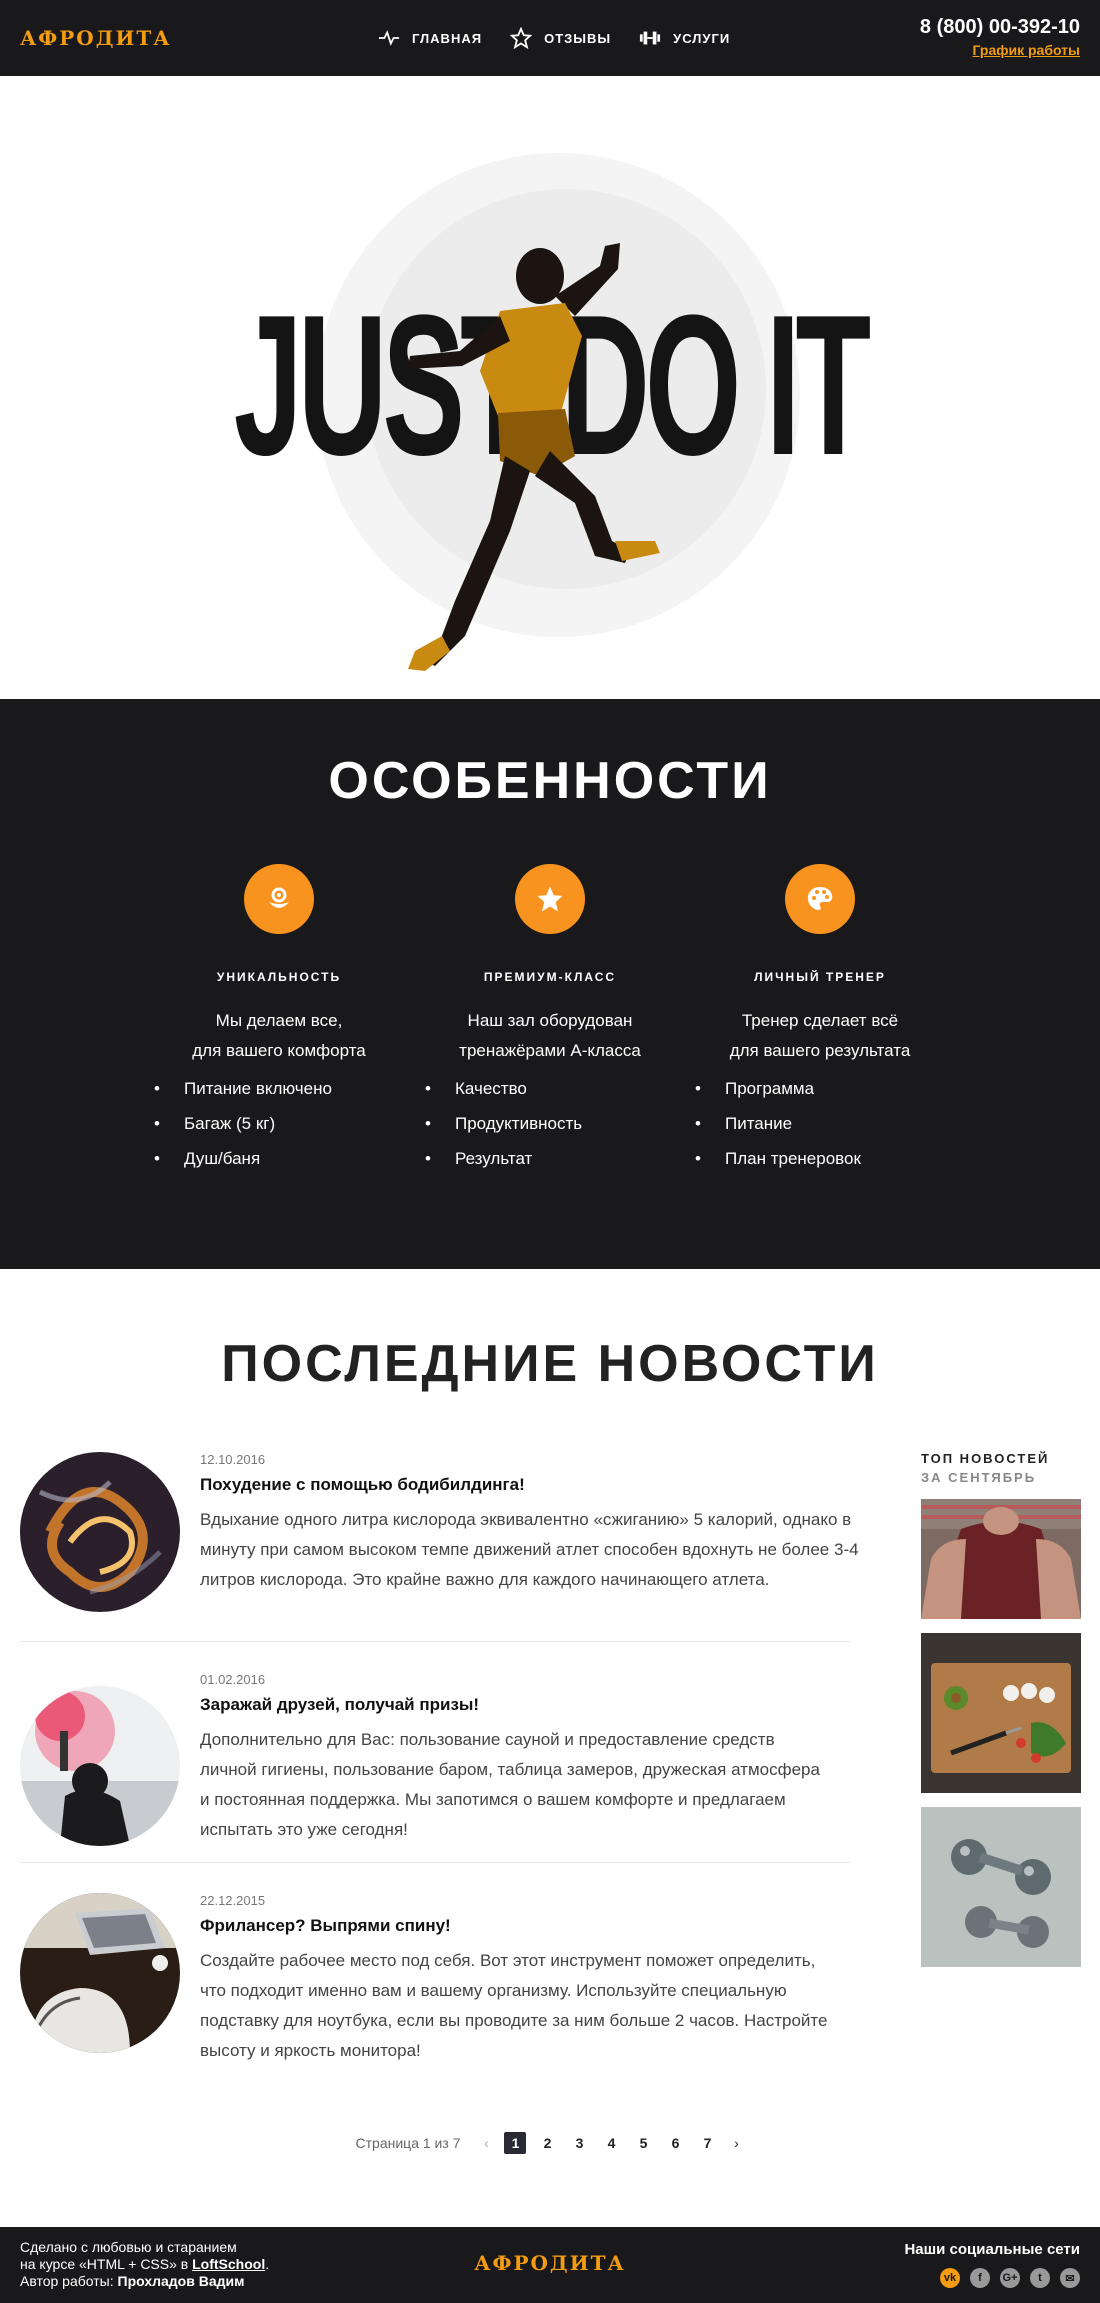  I want to click on article-title: Фрилансер? Выпрями спину!, so click(560, 1926).